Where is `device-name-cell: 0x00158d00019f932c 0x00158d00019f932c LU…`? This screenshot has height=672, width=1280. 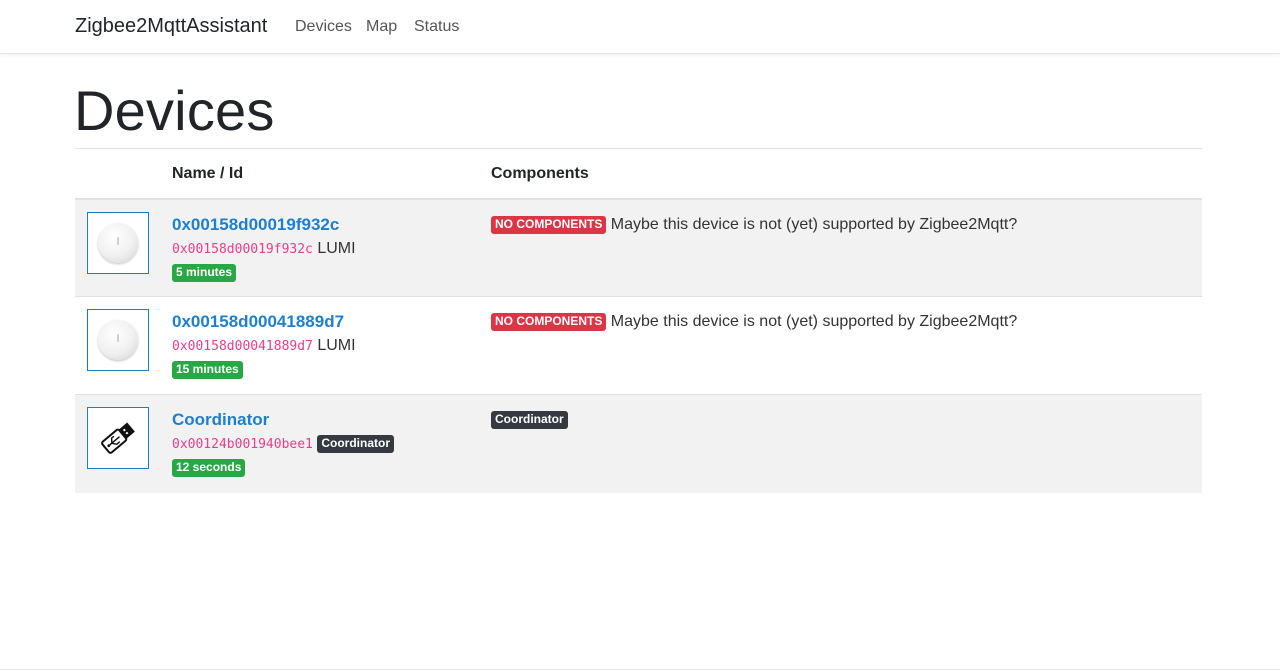
device-name-cell: 0x00158d00019f932c 0x00158d00019f932c LU… is located at coordinates (331, 247).